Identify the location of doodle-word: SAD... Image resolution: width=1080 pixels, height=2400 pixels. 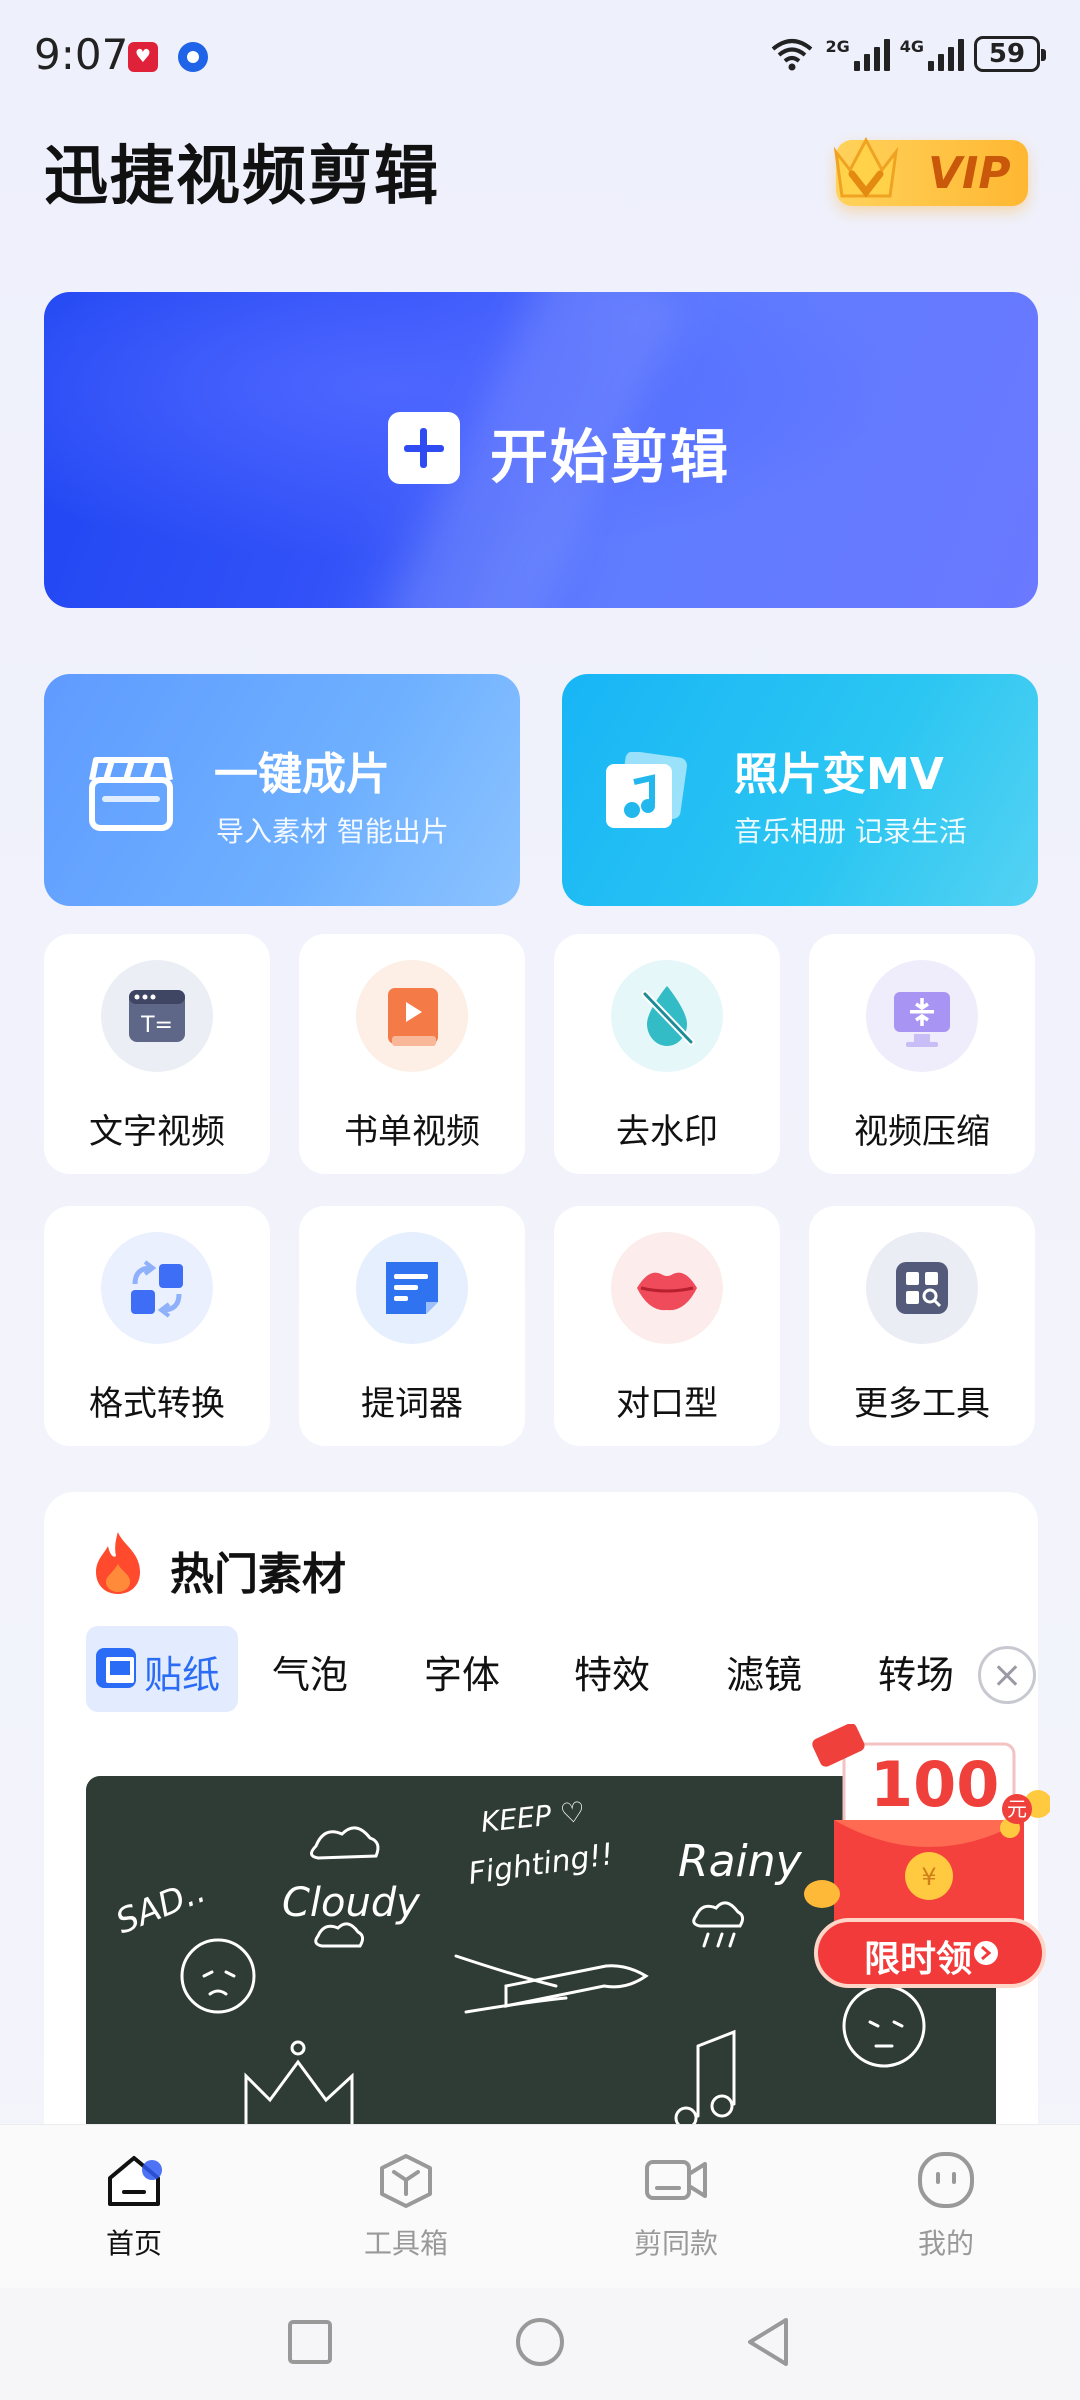
(160, 1907).